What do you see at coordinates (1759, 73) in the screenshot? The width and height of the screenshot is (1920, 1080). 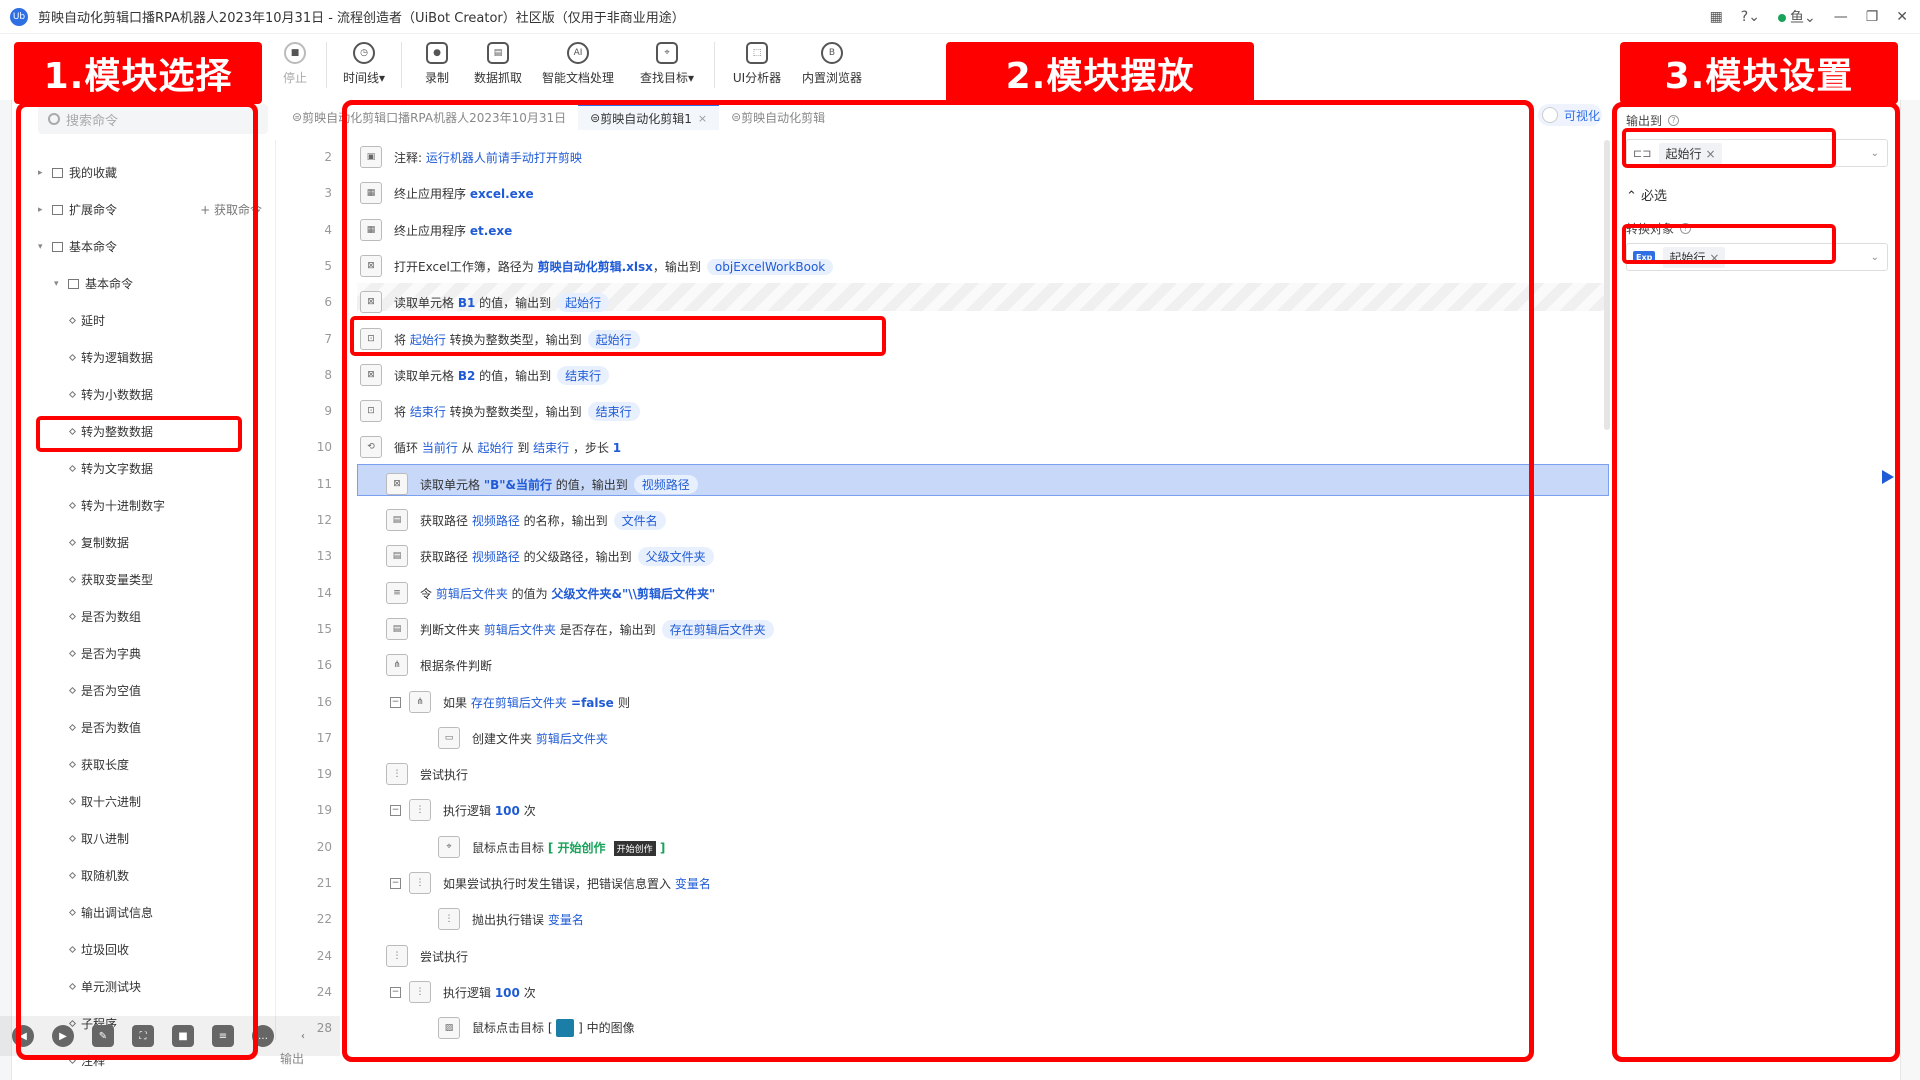 I see `section-label-3: 3.模块设置` at bounding box center [1759, 73].